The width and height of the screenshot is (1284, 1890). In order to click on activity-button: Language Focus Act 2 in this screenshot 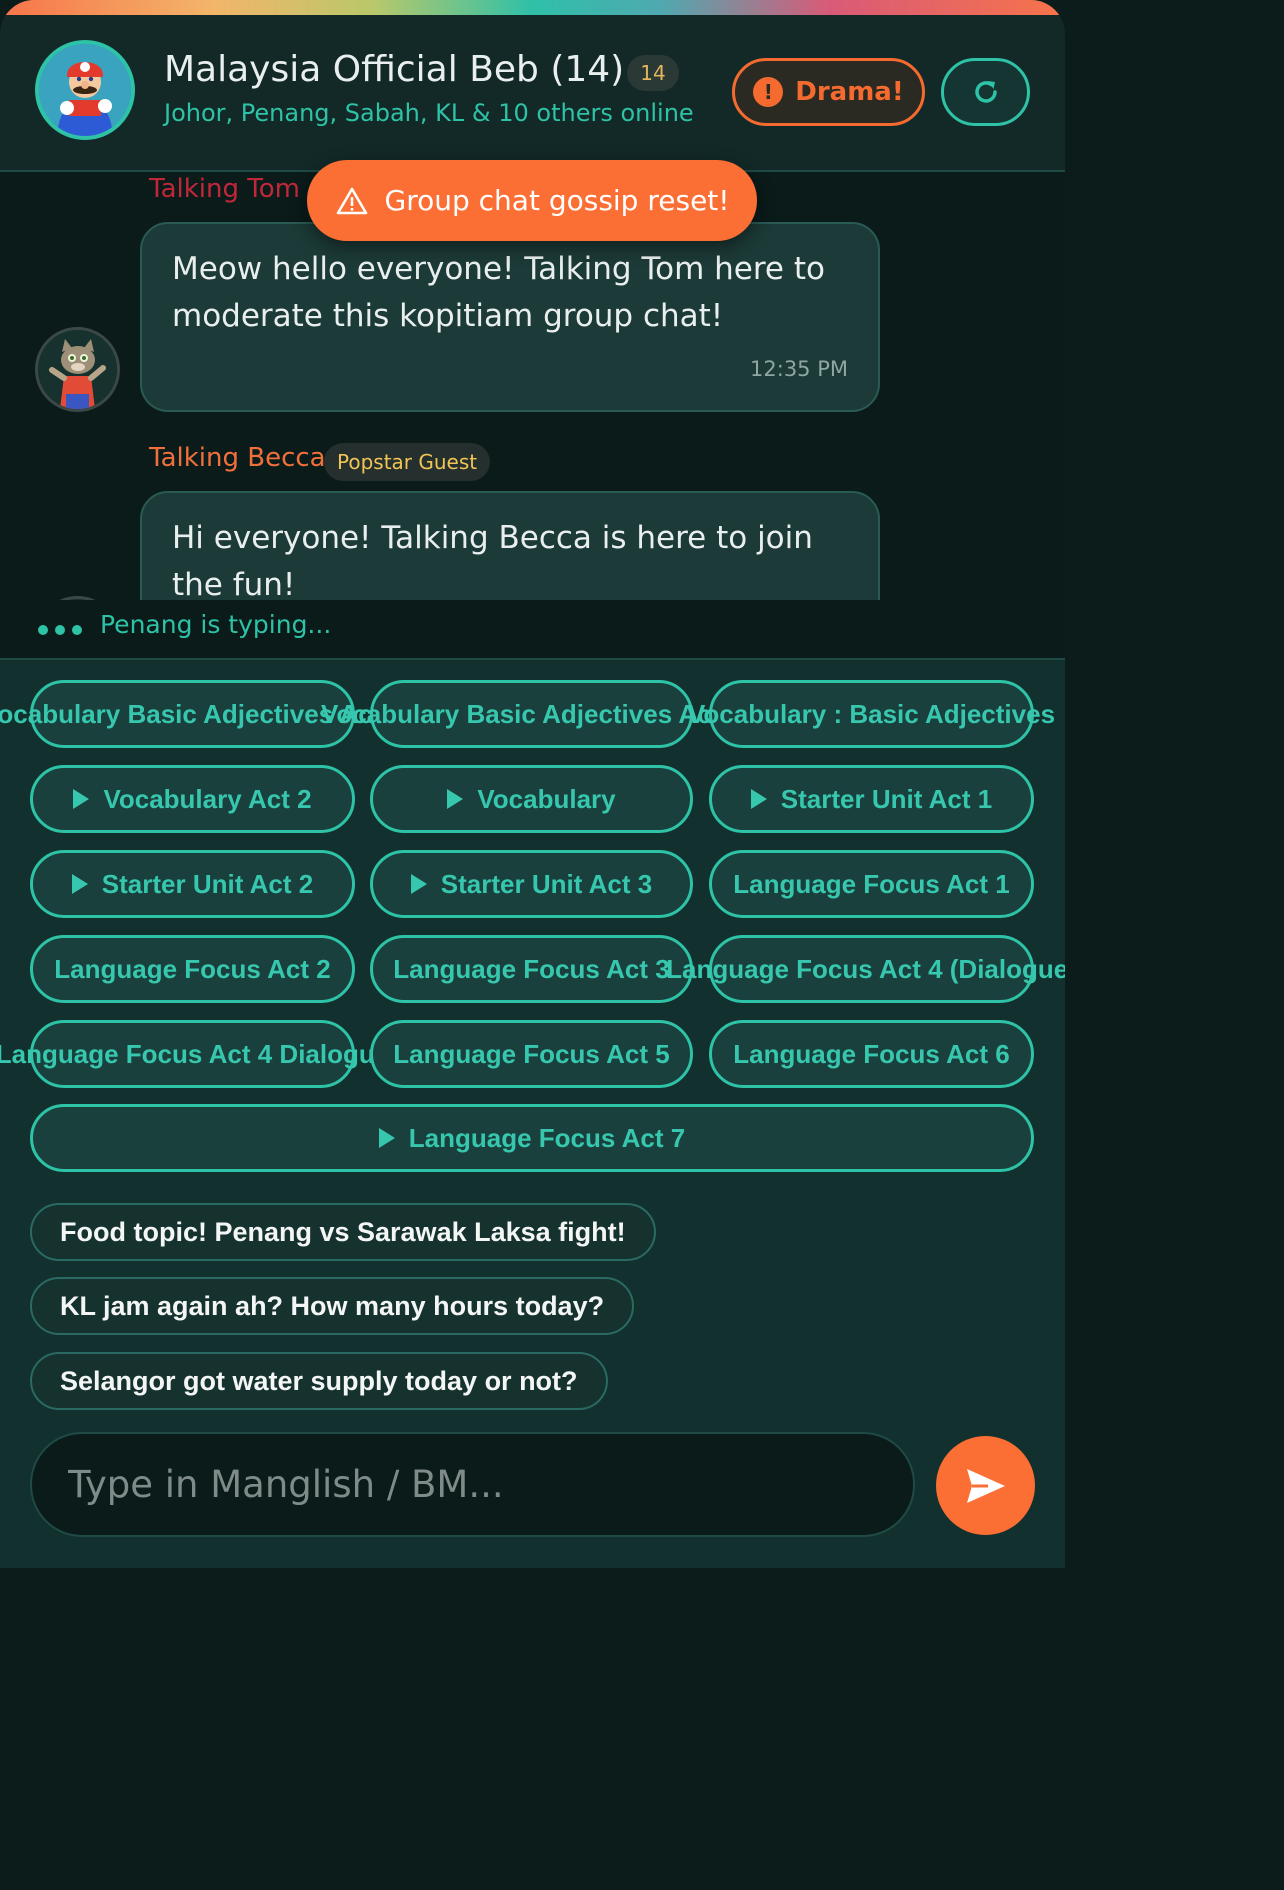, I will do `click(192, 969)`.